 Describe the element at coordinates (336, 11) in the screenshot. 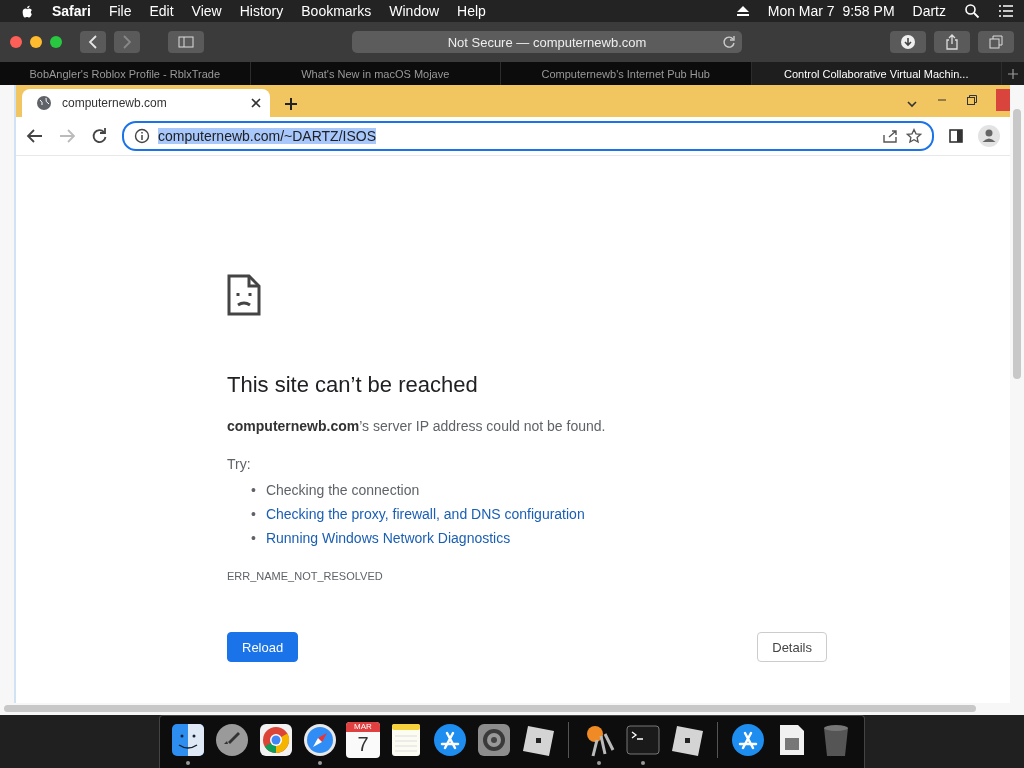

I see `menu-item: Bookmarks` at that location.